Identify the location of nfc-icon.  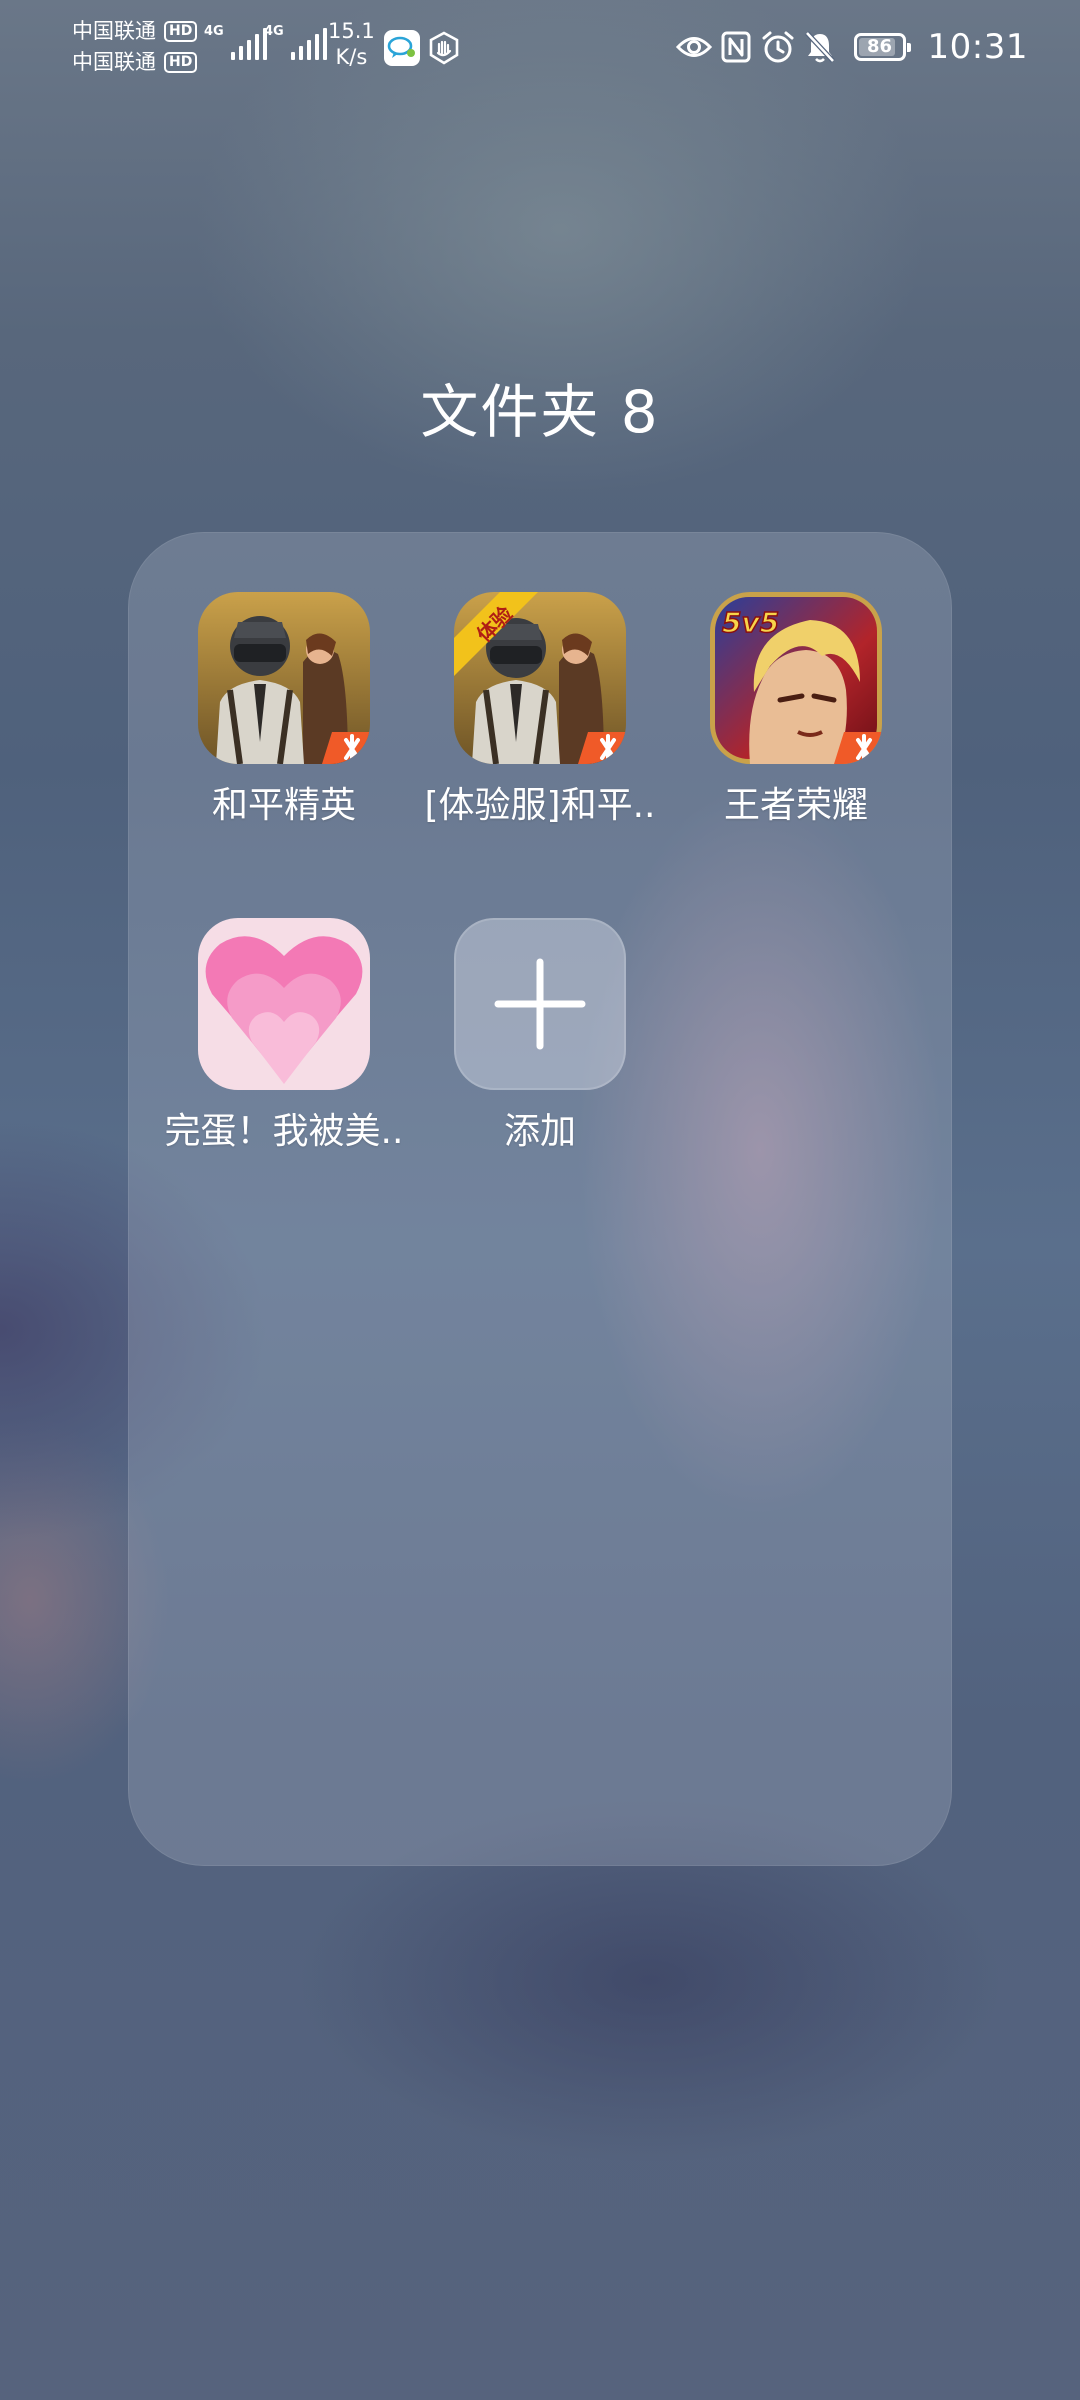
(736, 47).